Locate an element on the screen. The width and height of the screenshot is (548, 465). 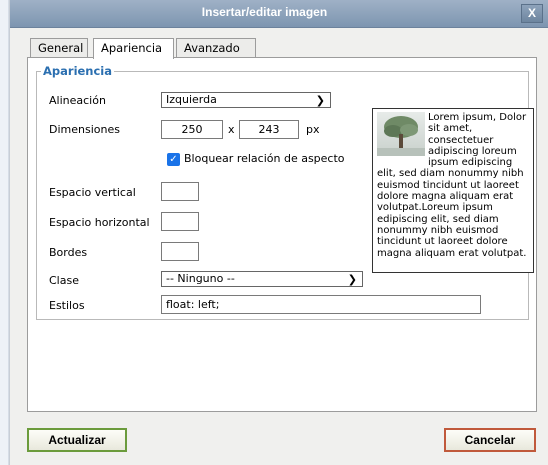
class-label: Clase is located at coordinates (64, 280).